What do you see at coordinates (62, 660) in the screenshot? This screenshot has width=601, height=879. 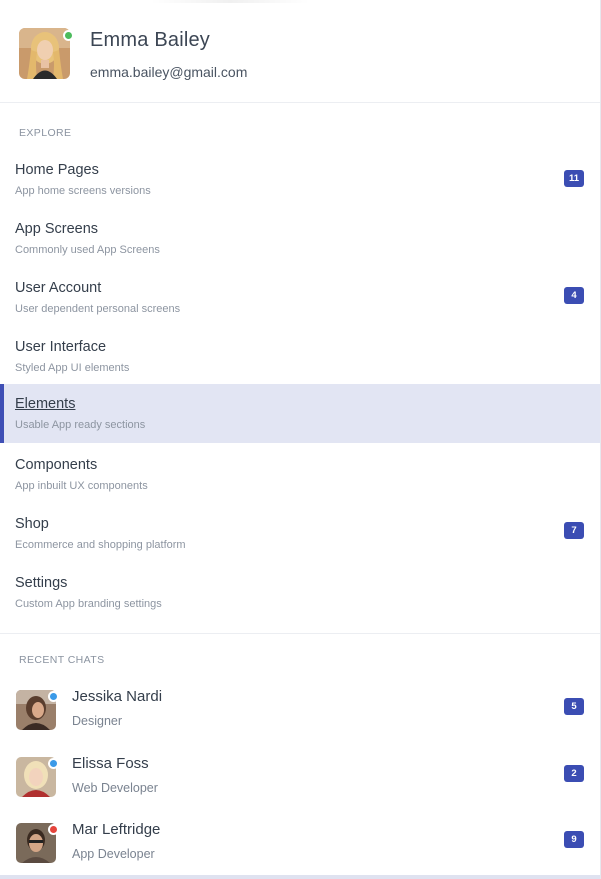 I see `recent-chats-section-title: RECENT CHATS` at bounding box center [62, 660].